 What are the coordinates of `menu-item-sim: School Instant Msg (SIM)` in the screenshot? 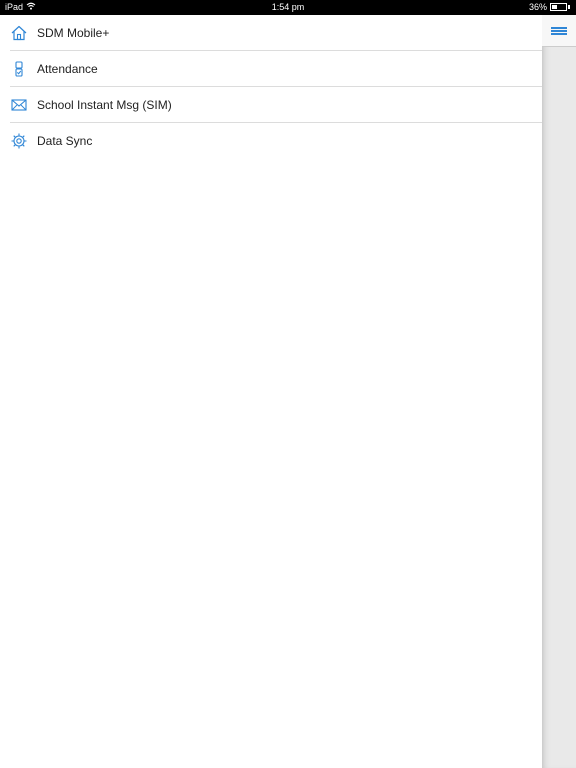 It's located at (276, 105).